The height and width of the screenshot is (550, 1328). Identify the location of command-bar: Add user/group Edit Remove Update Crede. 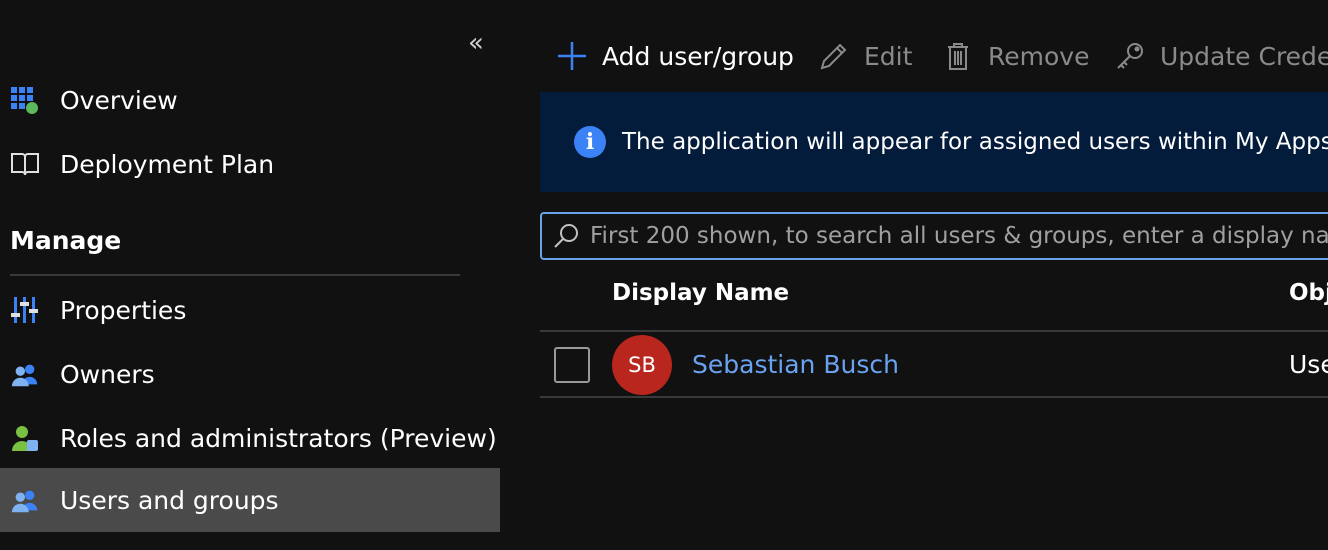
(934, 56).